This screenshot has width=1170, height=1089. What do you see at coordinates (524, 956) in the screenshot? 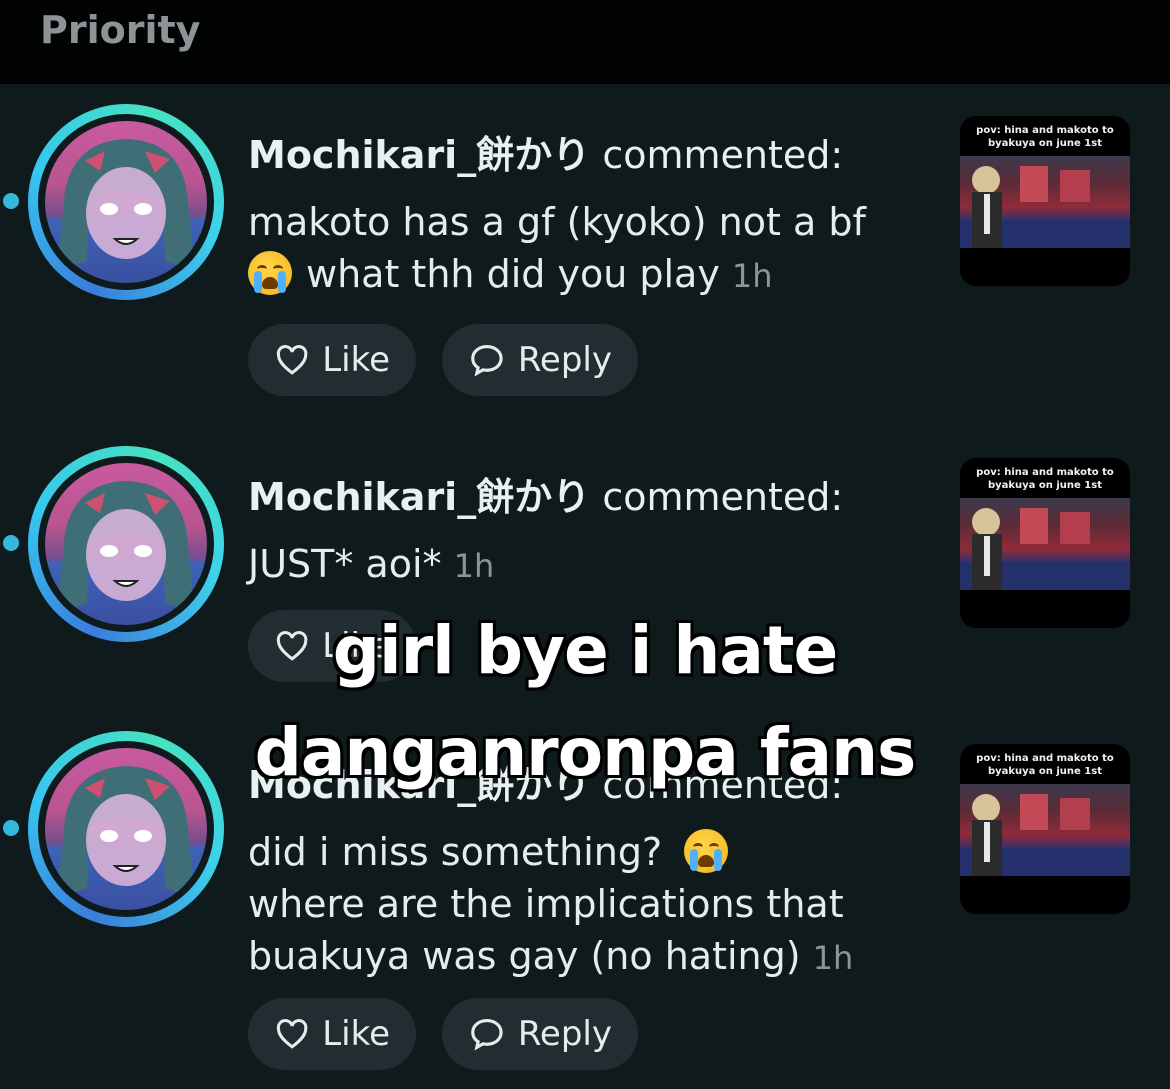
I see `comment-text: buakuya was gay (no hating)` at bounding box center [524, 956].